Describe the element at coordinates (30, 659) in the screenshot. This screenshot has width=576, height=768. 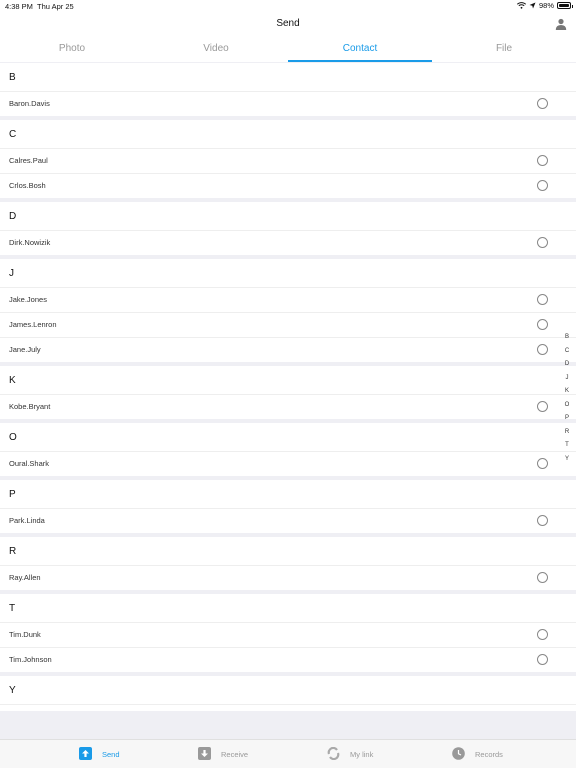
I see `contact-name: Tim.Johnson` at that location.